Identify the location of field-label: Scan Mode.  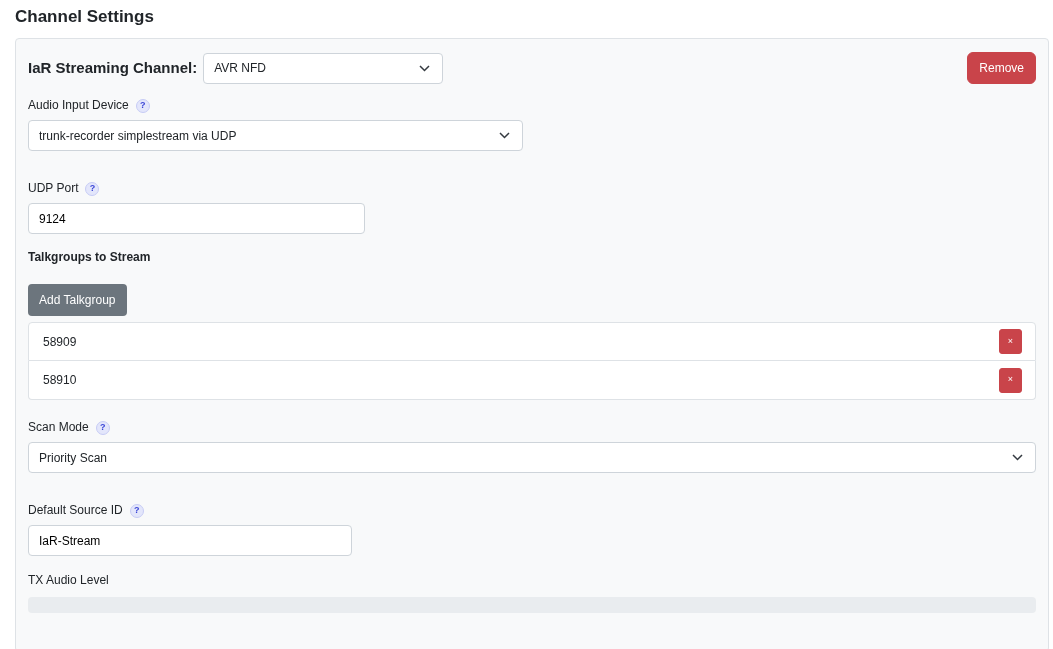
(58, 427).